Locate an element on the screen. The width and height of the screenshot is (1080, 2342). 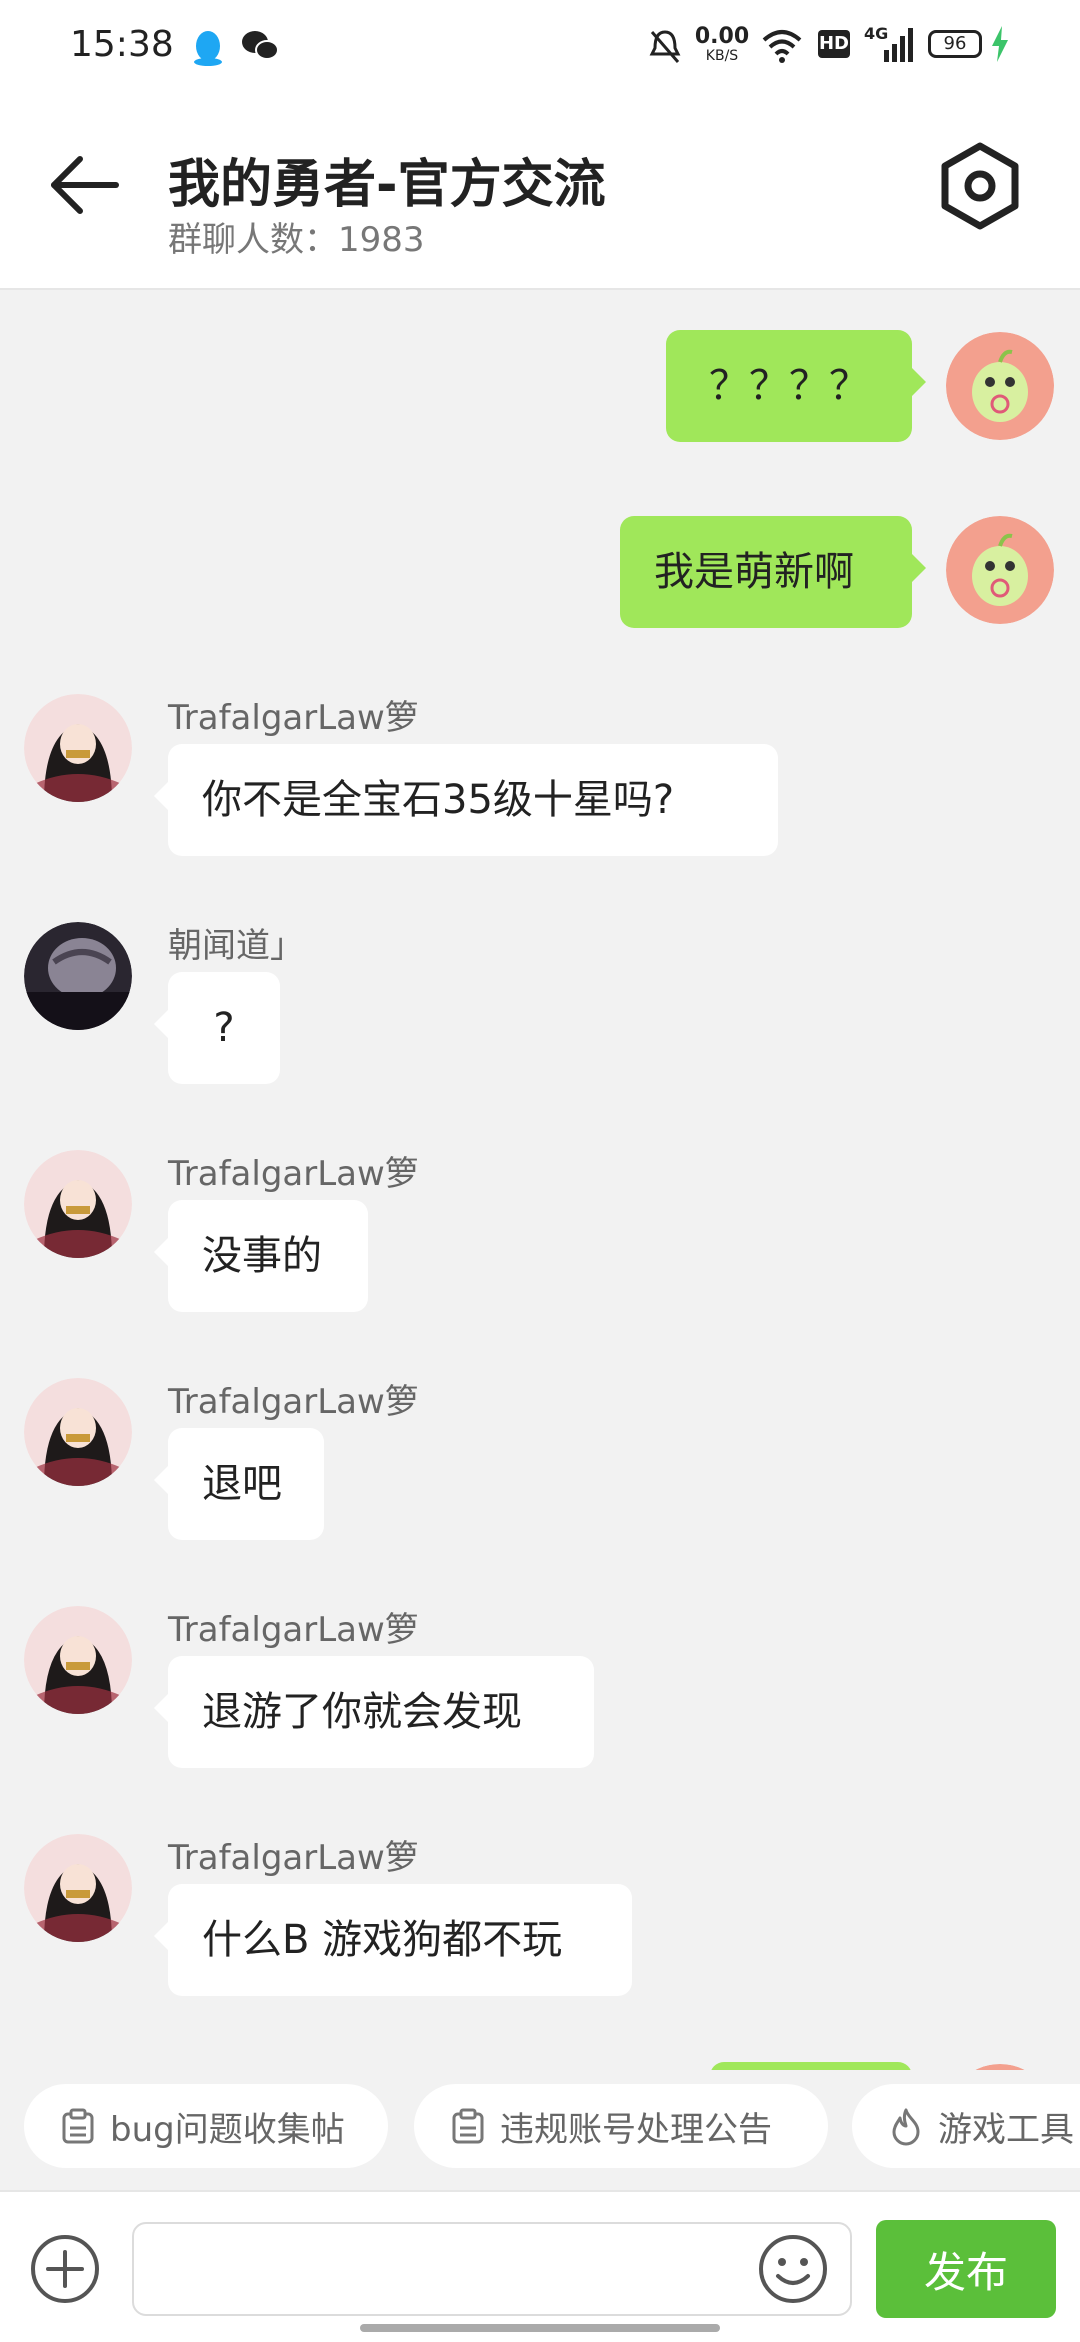
outgoing-message-bubble: 我是萌新啊 is located at coordinates (773, 572).